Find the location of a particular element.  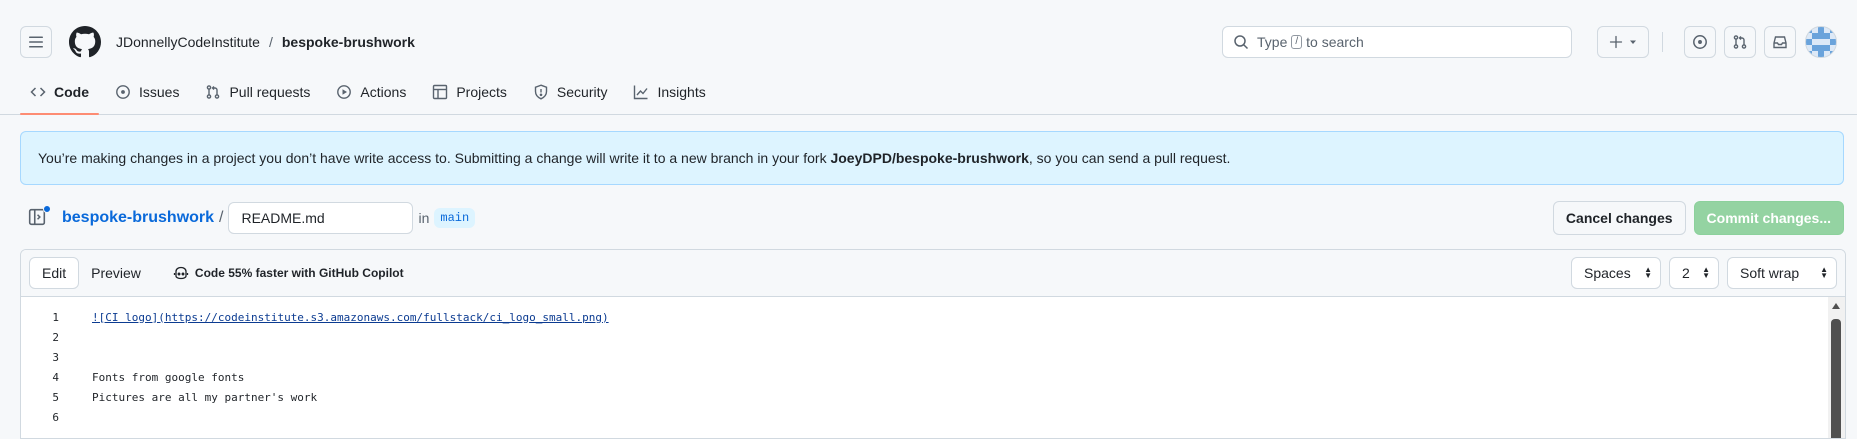

tab-label: Security is located at coordinates (582, 92).